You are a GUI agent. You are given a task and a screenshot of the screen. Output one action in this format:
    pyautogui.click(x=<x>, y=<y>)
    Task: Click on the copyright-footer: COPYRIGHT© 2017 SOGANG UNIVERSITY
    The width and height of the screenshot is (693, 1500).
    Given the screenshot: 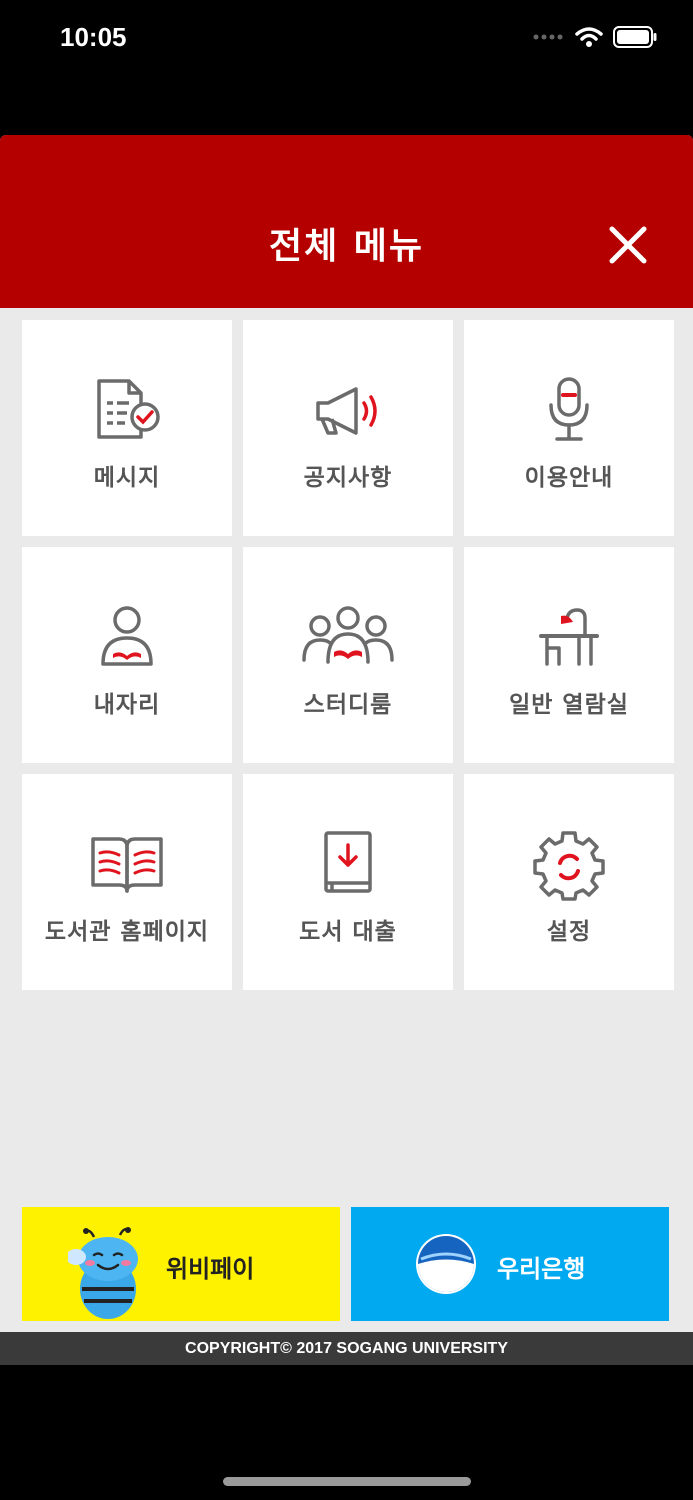 What is the action you would take?
    pyautogui.click(x=346, y=1348)
    